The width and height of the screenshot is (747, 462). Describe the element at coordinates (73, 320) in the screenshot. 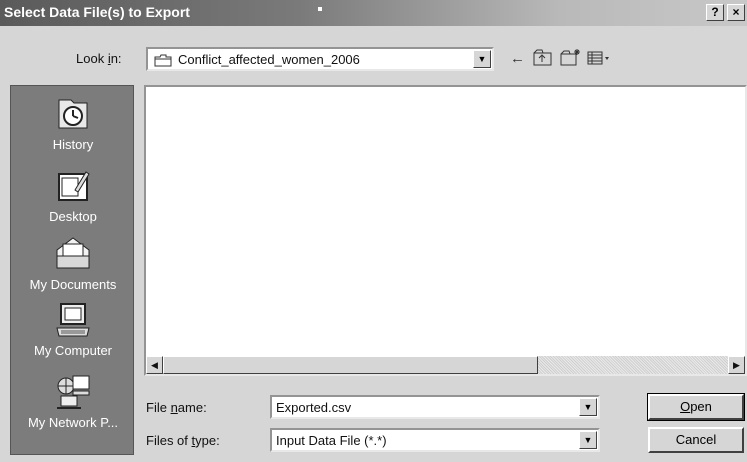

I see `computer-icon` at that location.